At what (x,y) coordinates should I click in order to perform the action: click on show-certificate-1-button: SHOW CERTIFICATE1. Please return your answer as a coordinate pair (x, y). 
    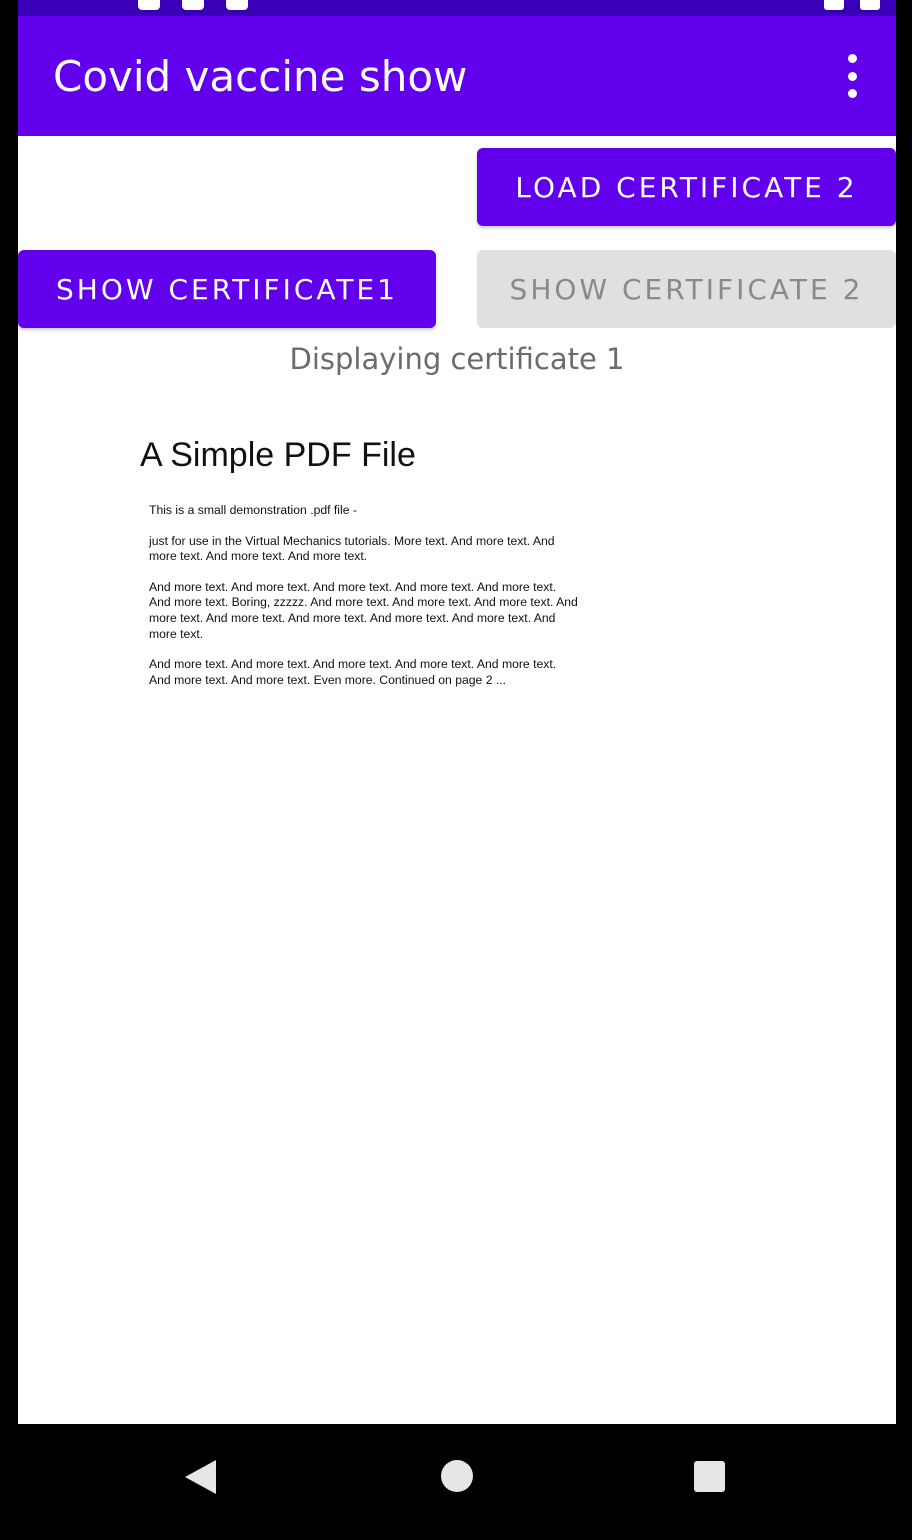
    Looking at the image, I should click on (227, 289).